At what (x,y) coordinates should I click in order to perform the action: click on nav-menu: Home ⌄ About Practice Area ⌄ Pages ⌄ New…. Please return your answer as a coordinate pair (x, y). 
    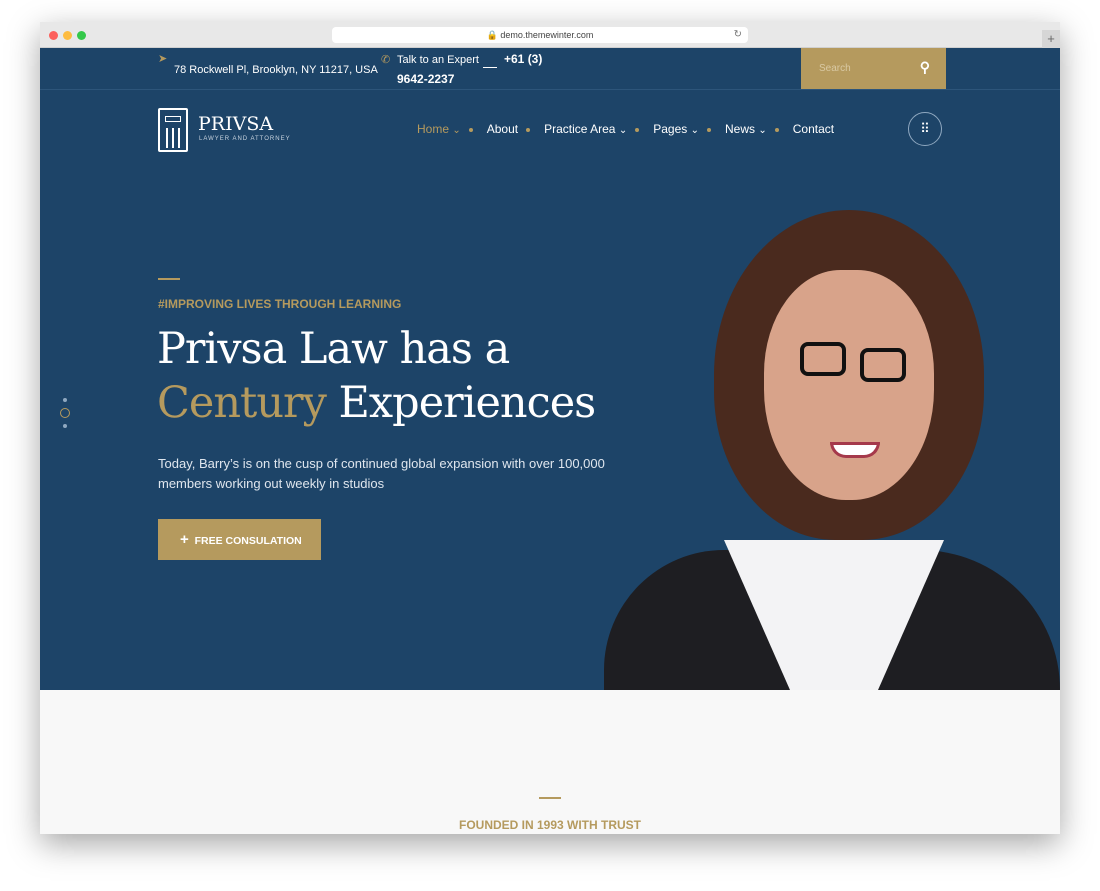
    Looking at the image, I should click on (638, 129).